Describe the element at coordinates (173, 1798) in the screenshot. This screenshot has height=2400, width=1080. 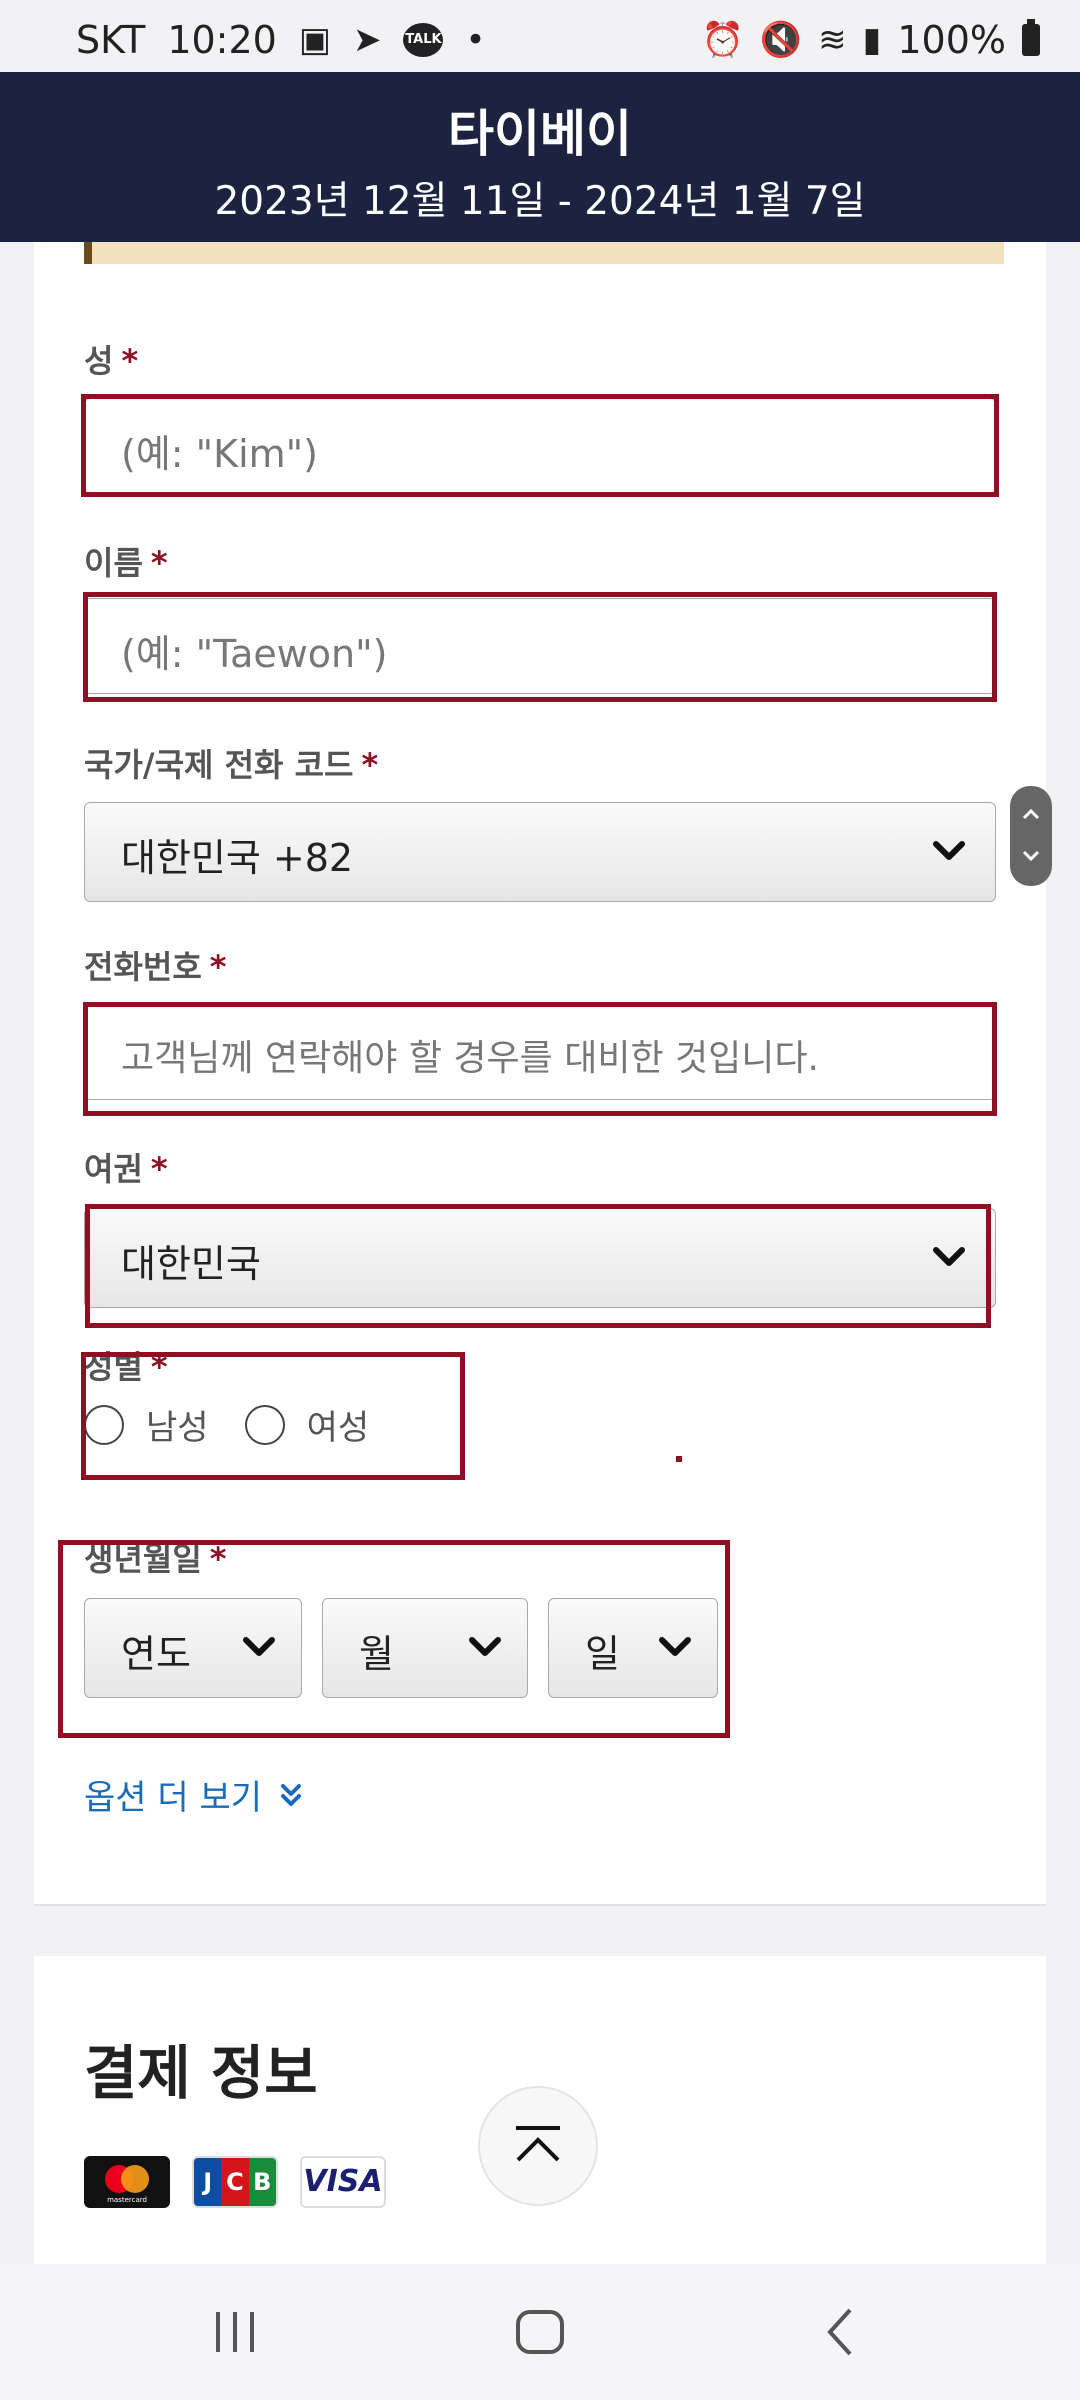
I see `more-options-label: 옵션 더 보기` at that location.